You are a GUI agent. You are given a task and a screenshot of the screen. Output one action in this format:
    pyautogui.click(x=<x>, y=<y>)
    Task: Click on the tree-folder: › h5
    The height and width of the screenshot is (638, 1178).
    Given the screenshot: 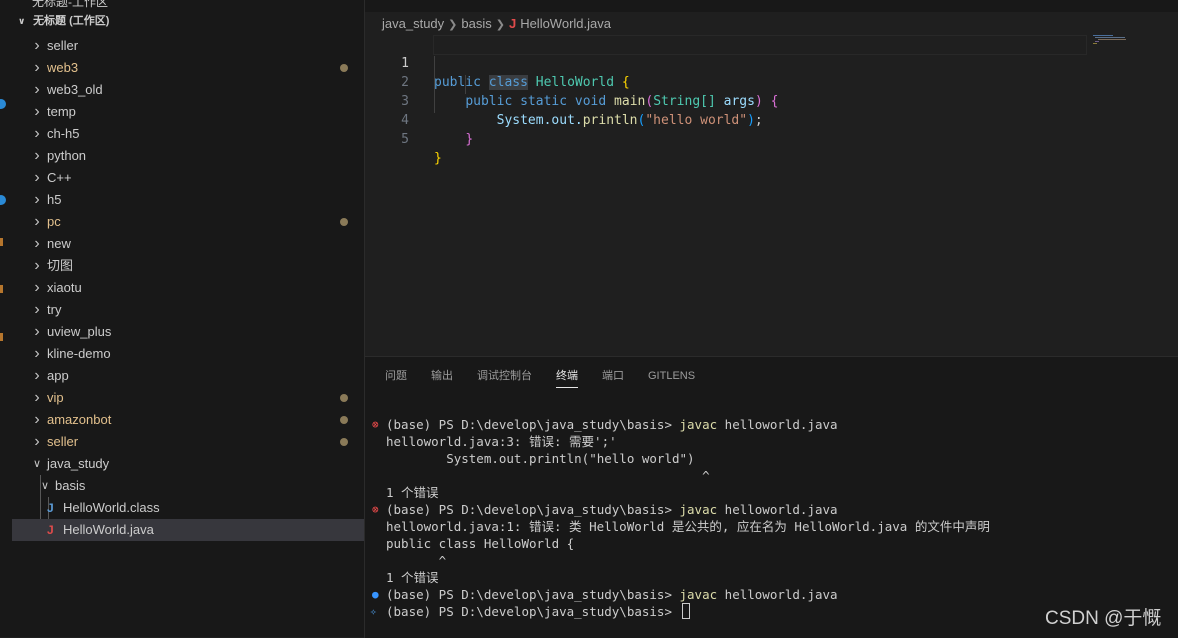 What is the action you would take?
    pyautogui.click(x=188, y=200)
    